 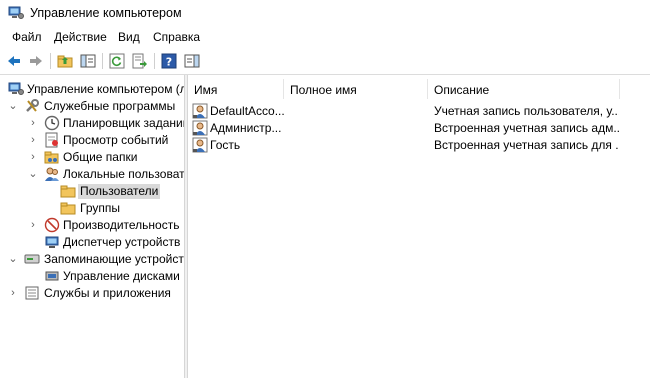 What do you see at coordinates (52, 157) in the screenshot?
I see `shared-folder-icon` at bounding box center [52, 157].